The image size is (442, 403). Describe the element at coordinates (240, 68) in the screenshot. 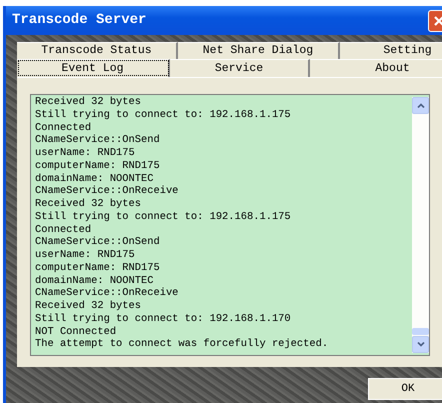

I see `tab: Service` at that location.